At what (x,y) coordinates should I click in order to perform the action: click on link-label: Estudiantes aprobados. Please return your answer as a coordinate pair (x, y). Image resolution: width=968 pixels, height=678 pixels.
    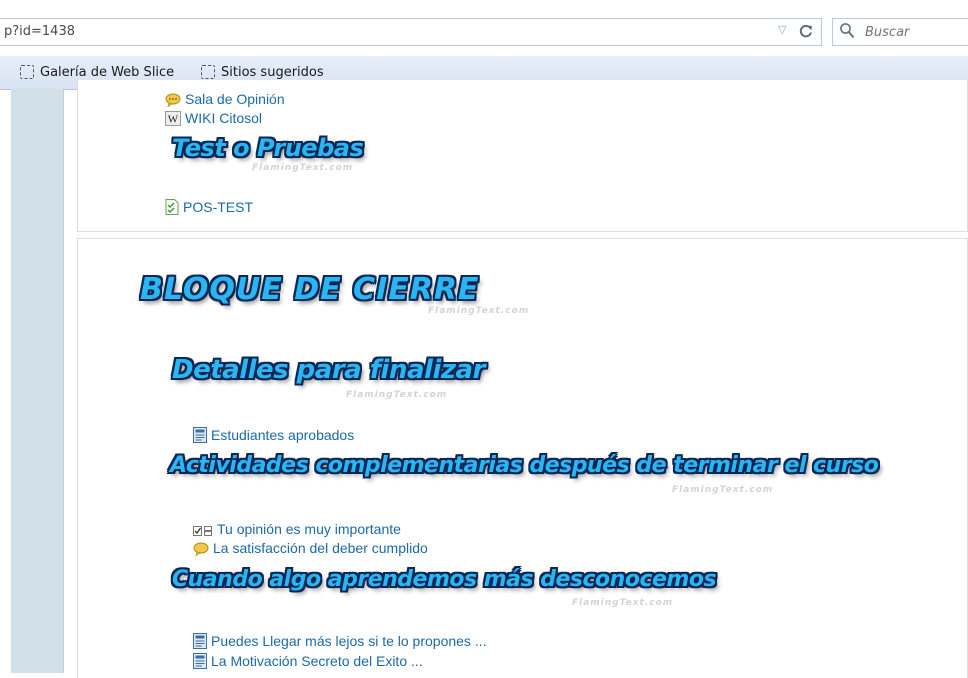
    Looking at the image, I should click on (283, 435).